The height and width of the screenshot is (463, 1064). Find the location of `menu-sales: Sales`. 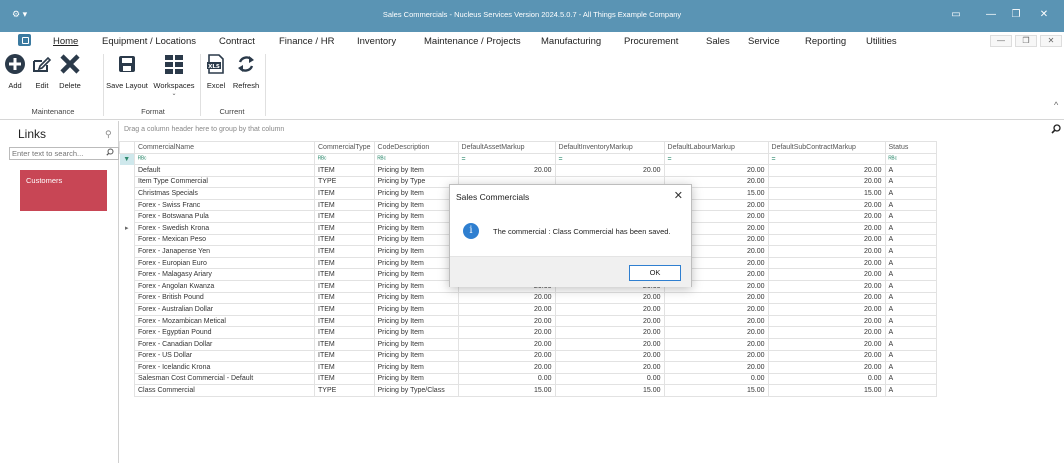

menu-sales: Sales is located at coordinates (718, 41).